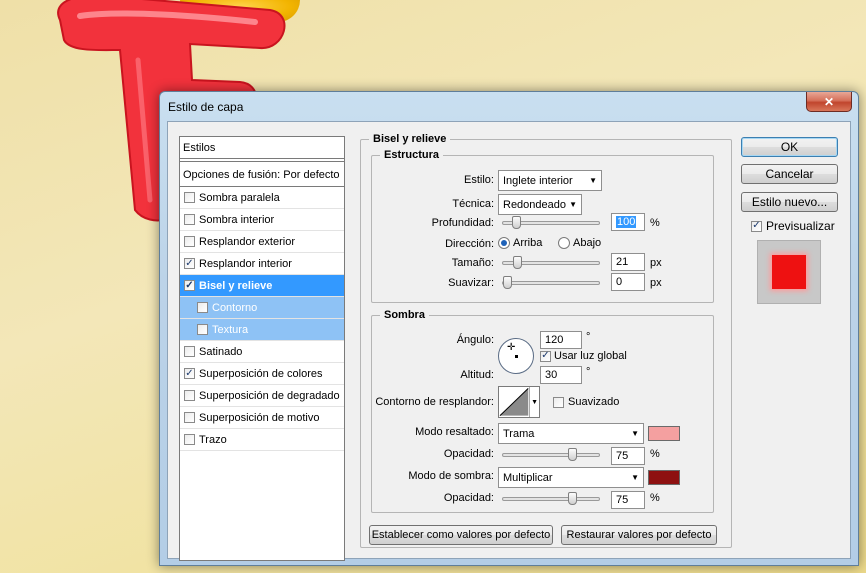  I want to click on styles-list-header: Estilos, so click(262, 148).